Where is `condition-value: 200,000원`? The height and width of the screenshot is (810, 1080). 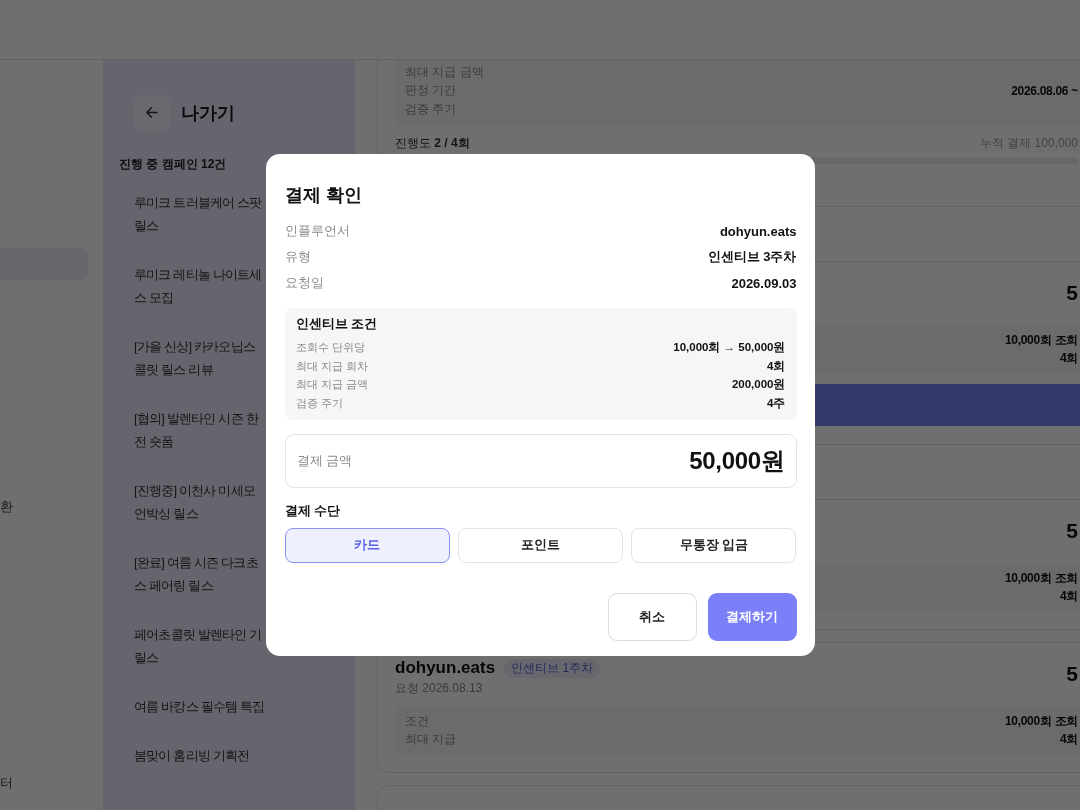 condition-value: 200,000원 is located at coordinates (758, 385).